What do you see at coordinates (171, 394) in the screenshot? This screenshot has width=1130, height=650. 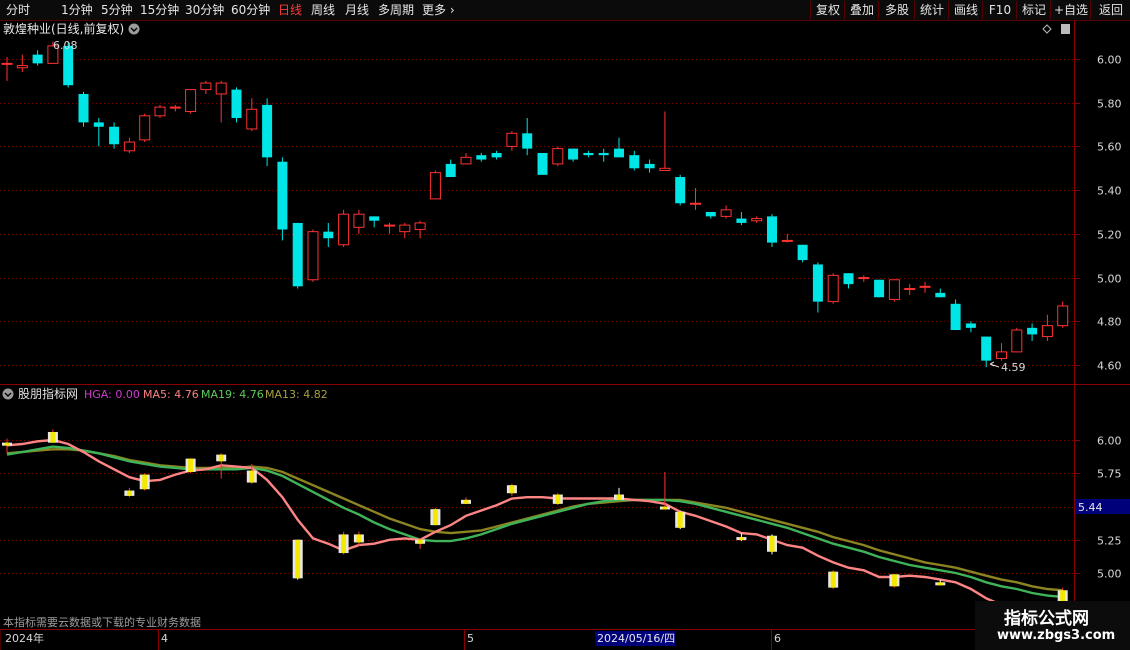 I see `legend-ma5: MA5: 4.76` at bounding box center [171, 394].